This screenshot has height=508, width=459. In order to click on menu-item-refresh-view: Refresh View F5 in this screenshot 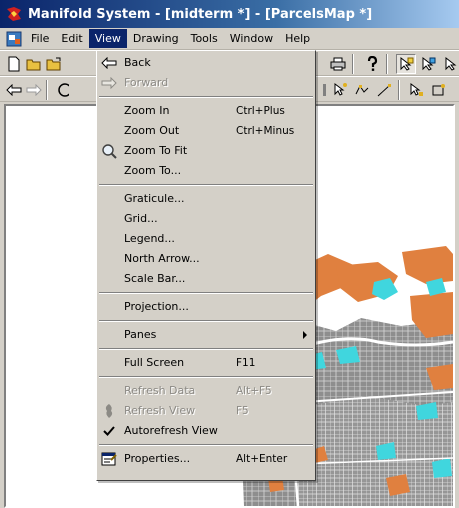, I will do `click(206, 411)`.